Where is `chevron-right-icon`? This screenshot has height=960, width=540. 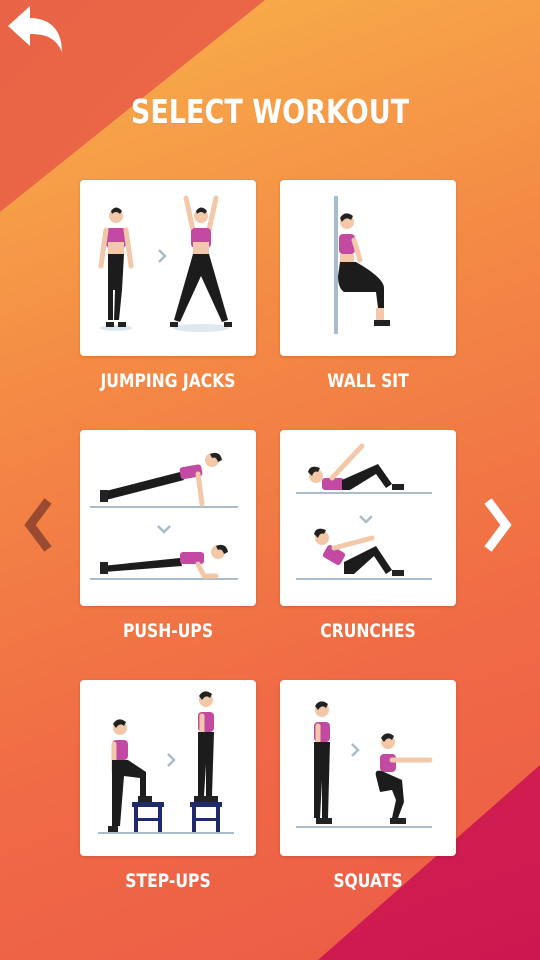 chevron-right-icon is located at coordinates (498, 525).